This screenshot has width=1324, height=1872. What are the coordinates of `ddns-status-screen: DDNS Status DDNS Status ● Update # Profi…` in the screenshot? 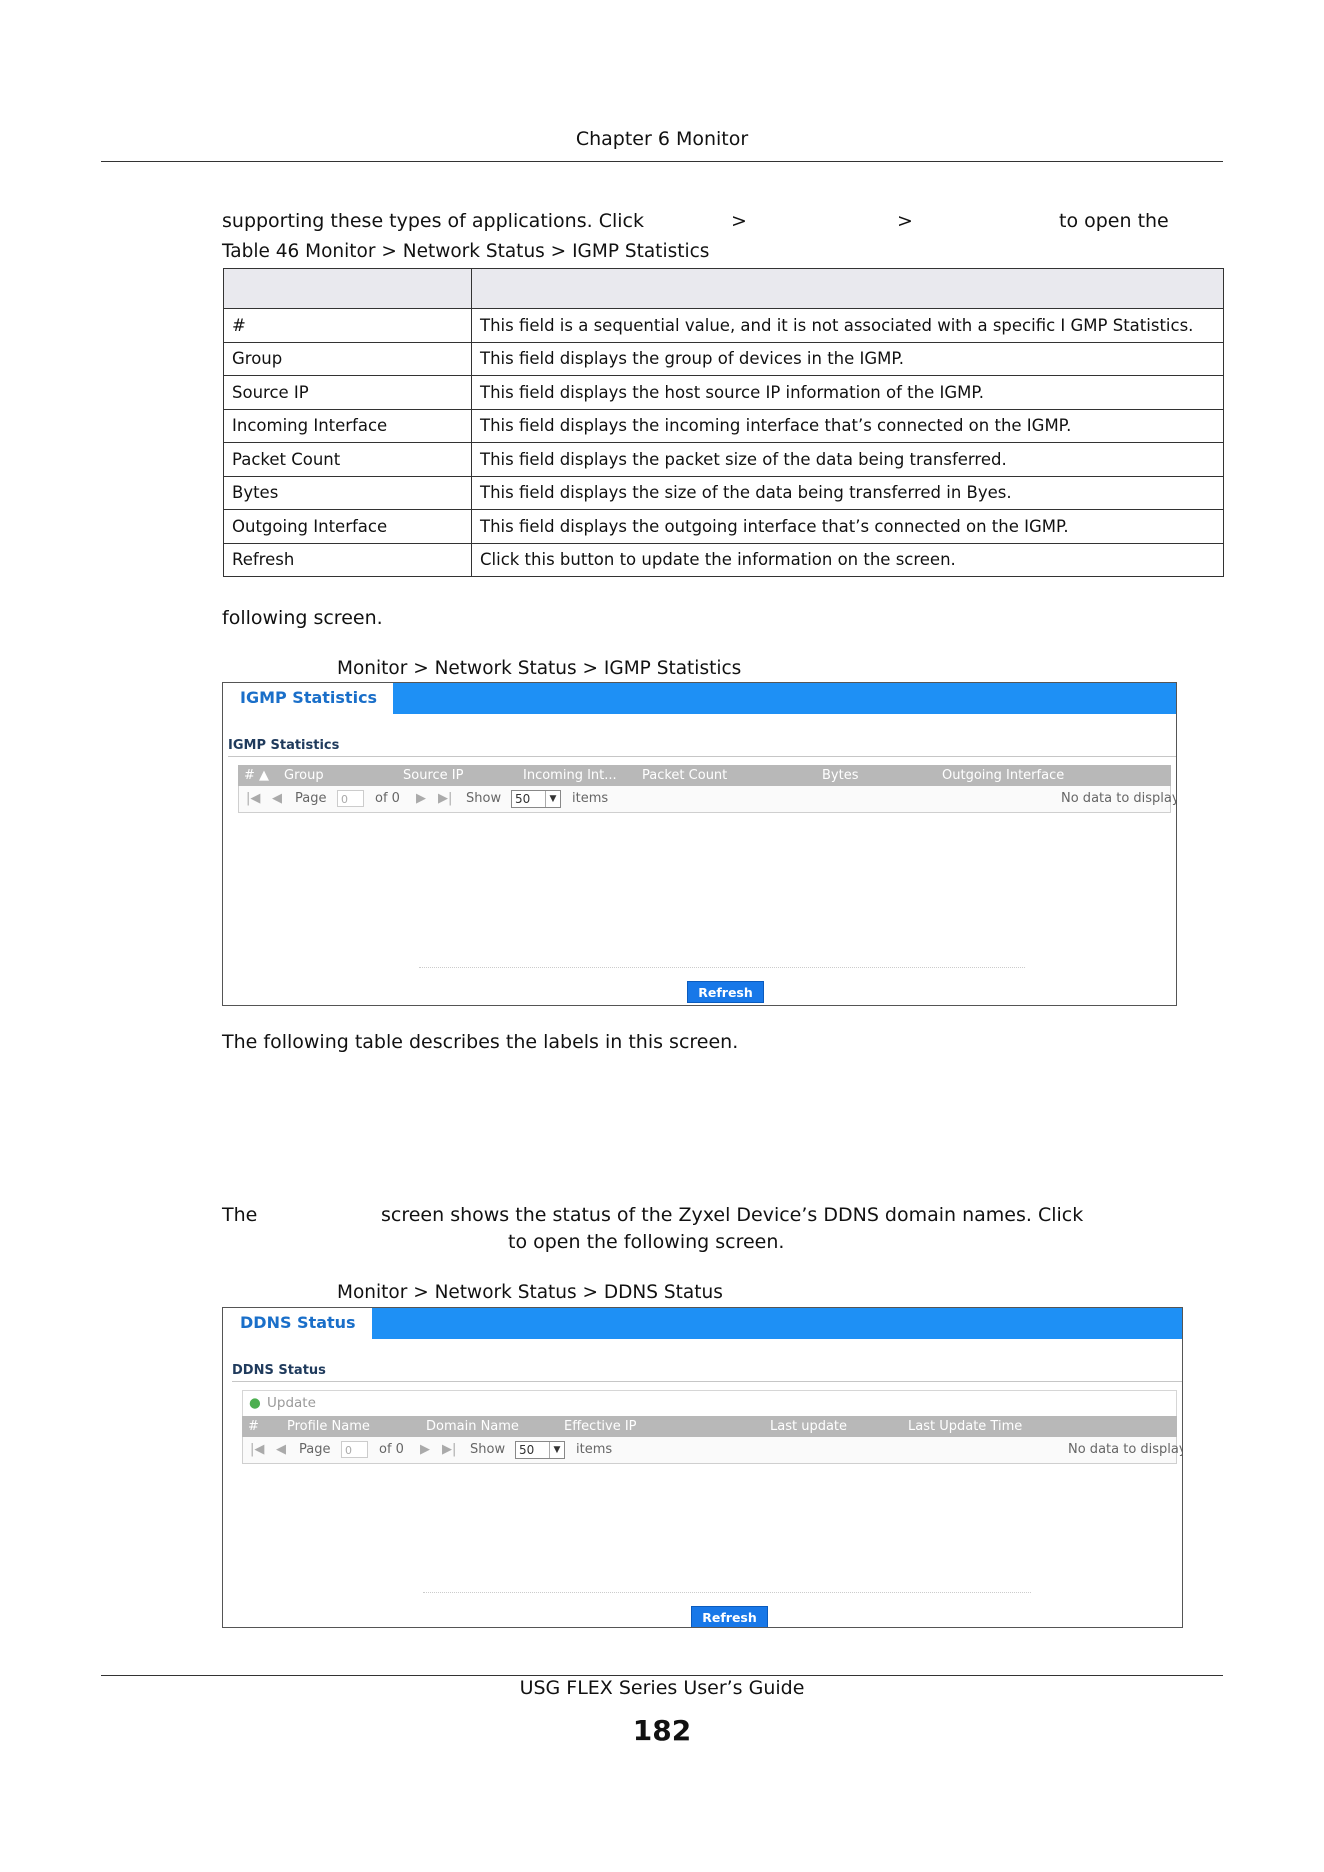 It's located at (702, 1467).